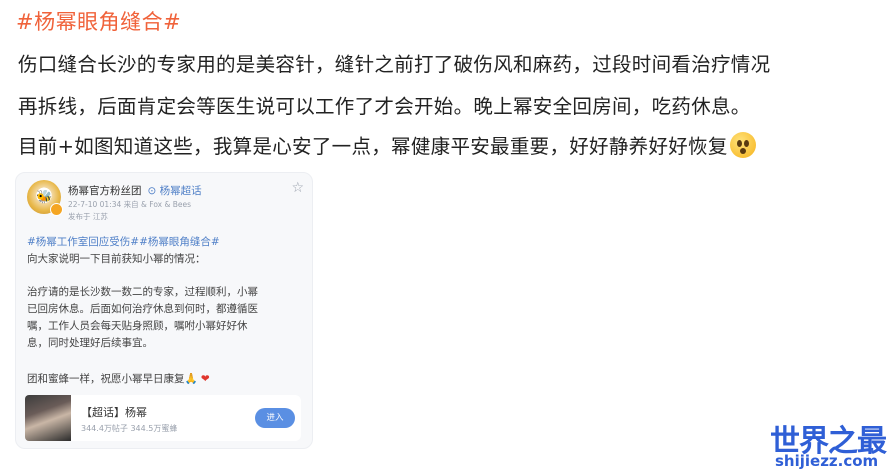 The height and width of the screenshot is (475, 895). I want to click on post-location: 发布于 江苏, so click(88, 216).